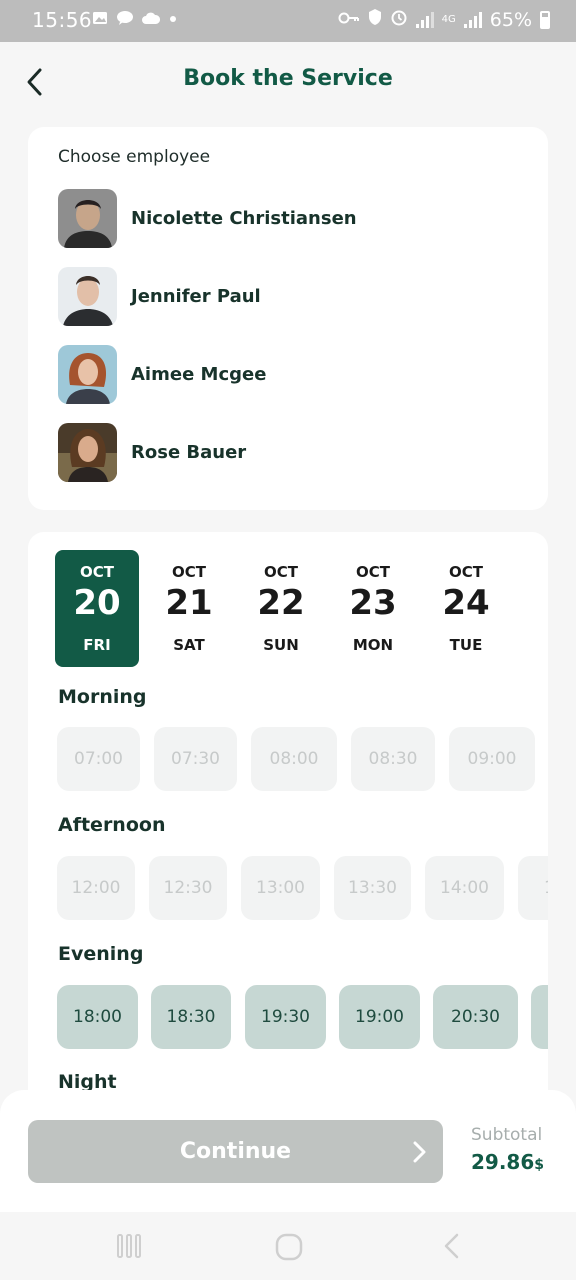 The width and height of the screenshot is (576, 1280). Describe the element at coordinates (545, 19) in the screenshot. I see `battery-icon` at that location.